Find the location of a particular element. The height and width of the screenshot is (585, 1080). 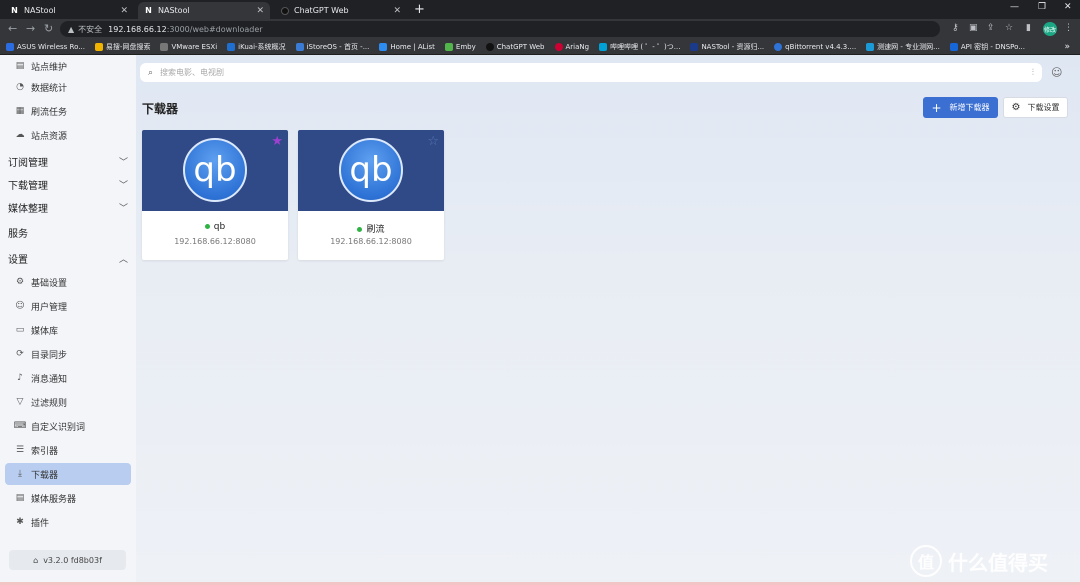

qbittorrent-logo: qb is located at coordinates (215, 170).